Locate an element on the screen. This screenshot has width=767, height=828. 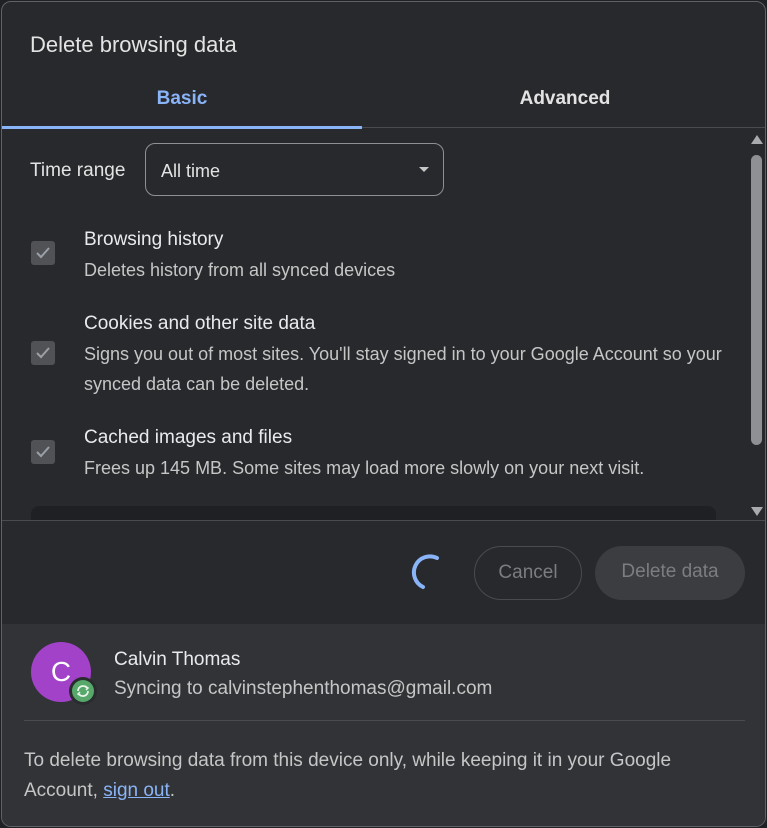
scroll-up-arrow-icon is located at coordinates (757, 139).